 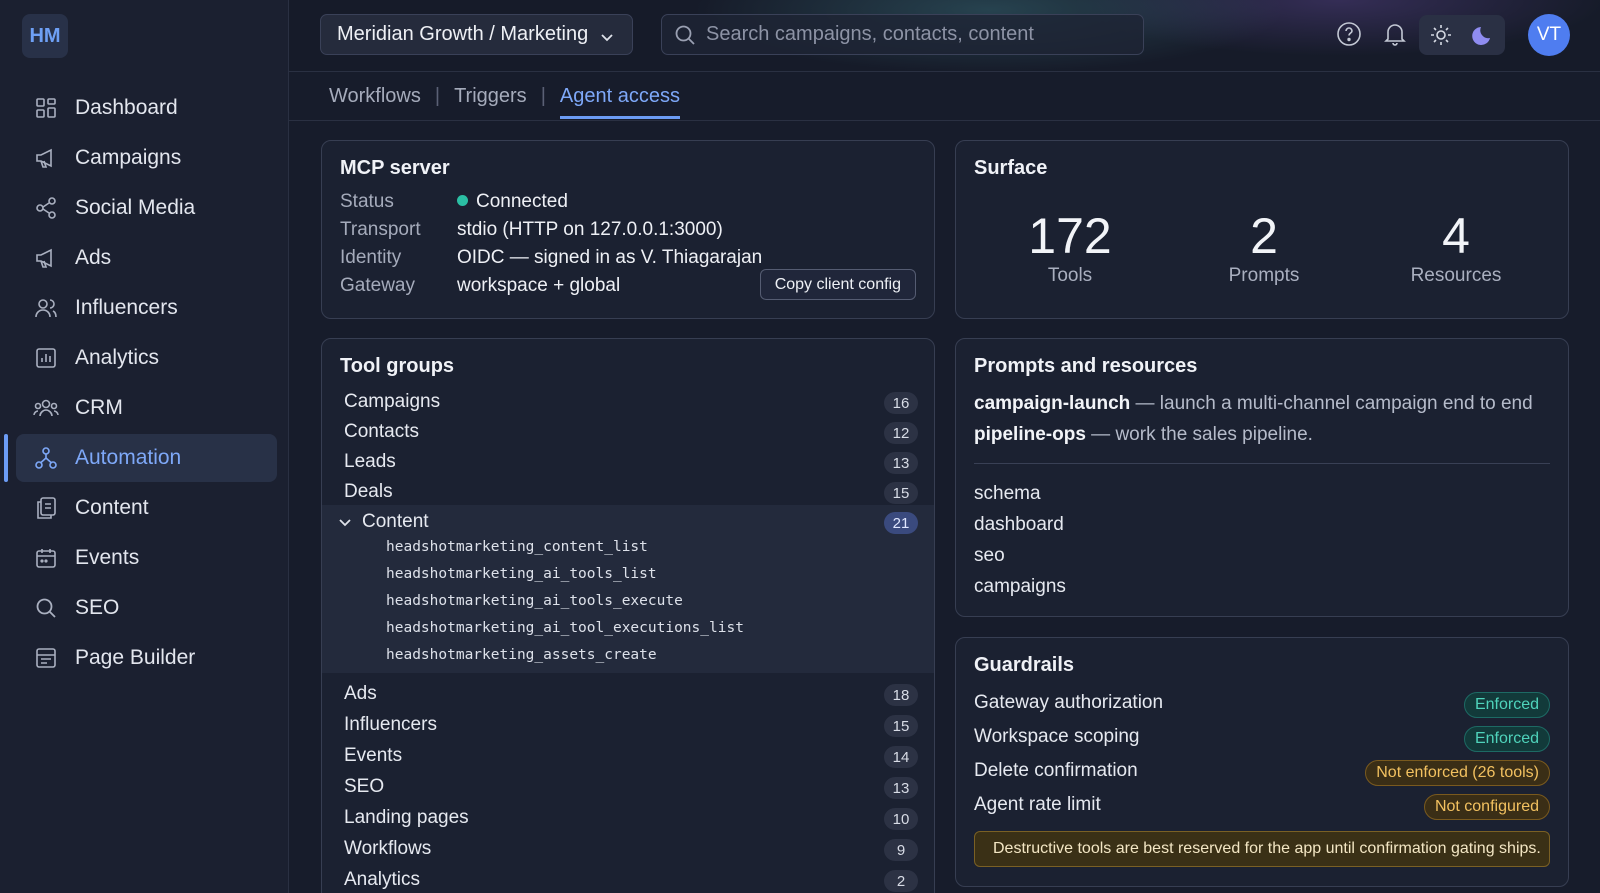 I want to click on tool-group-influencers: Influencers 15, so click(x=628, y=725).